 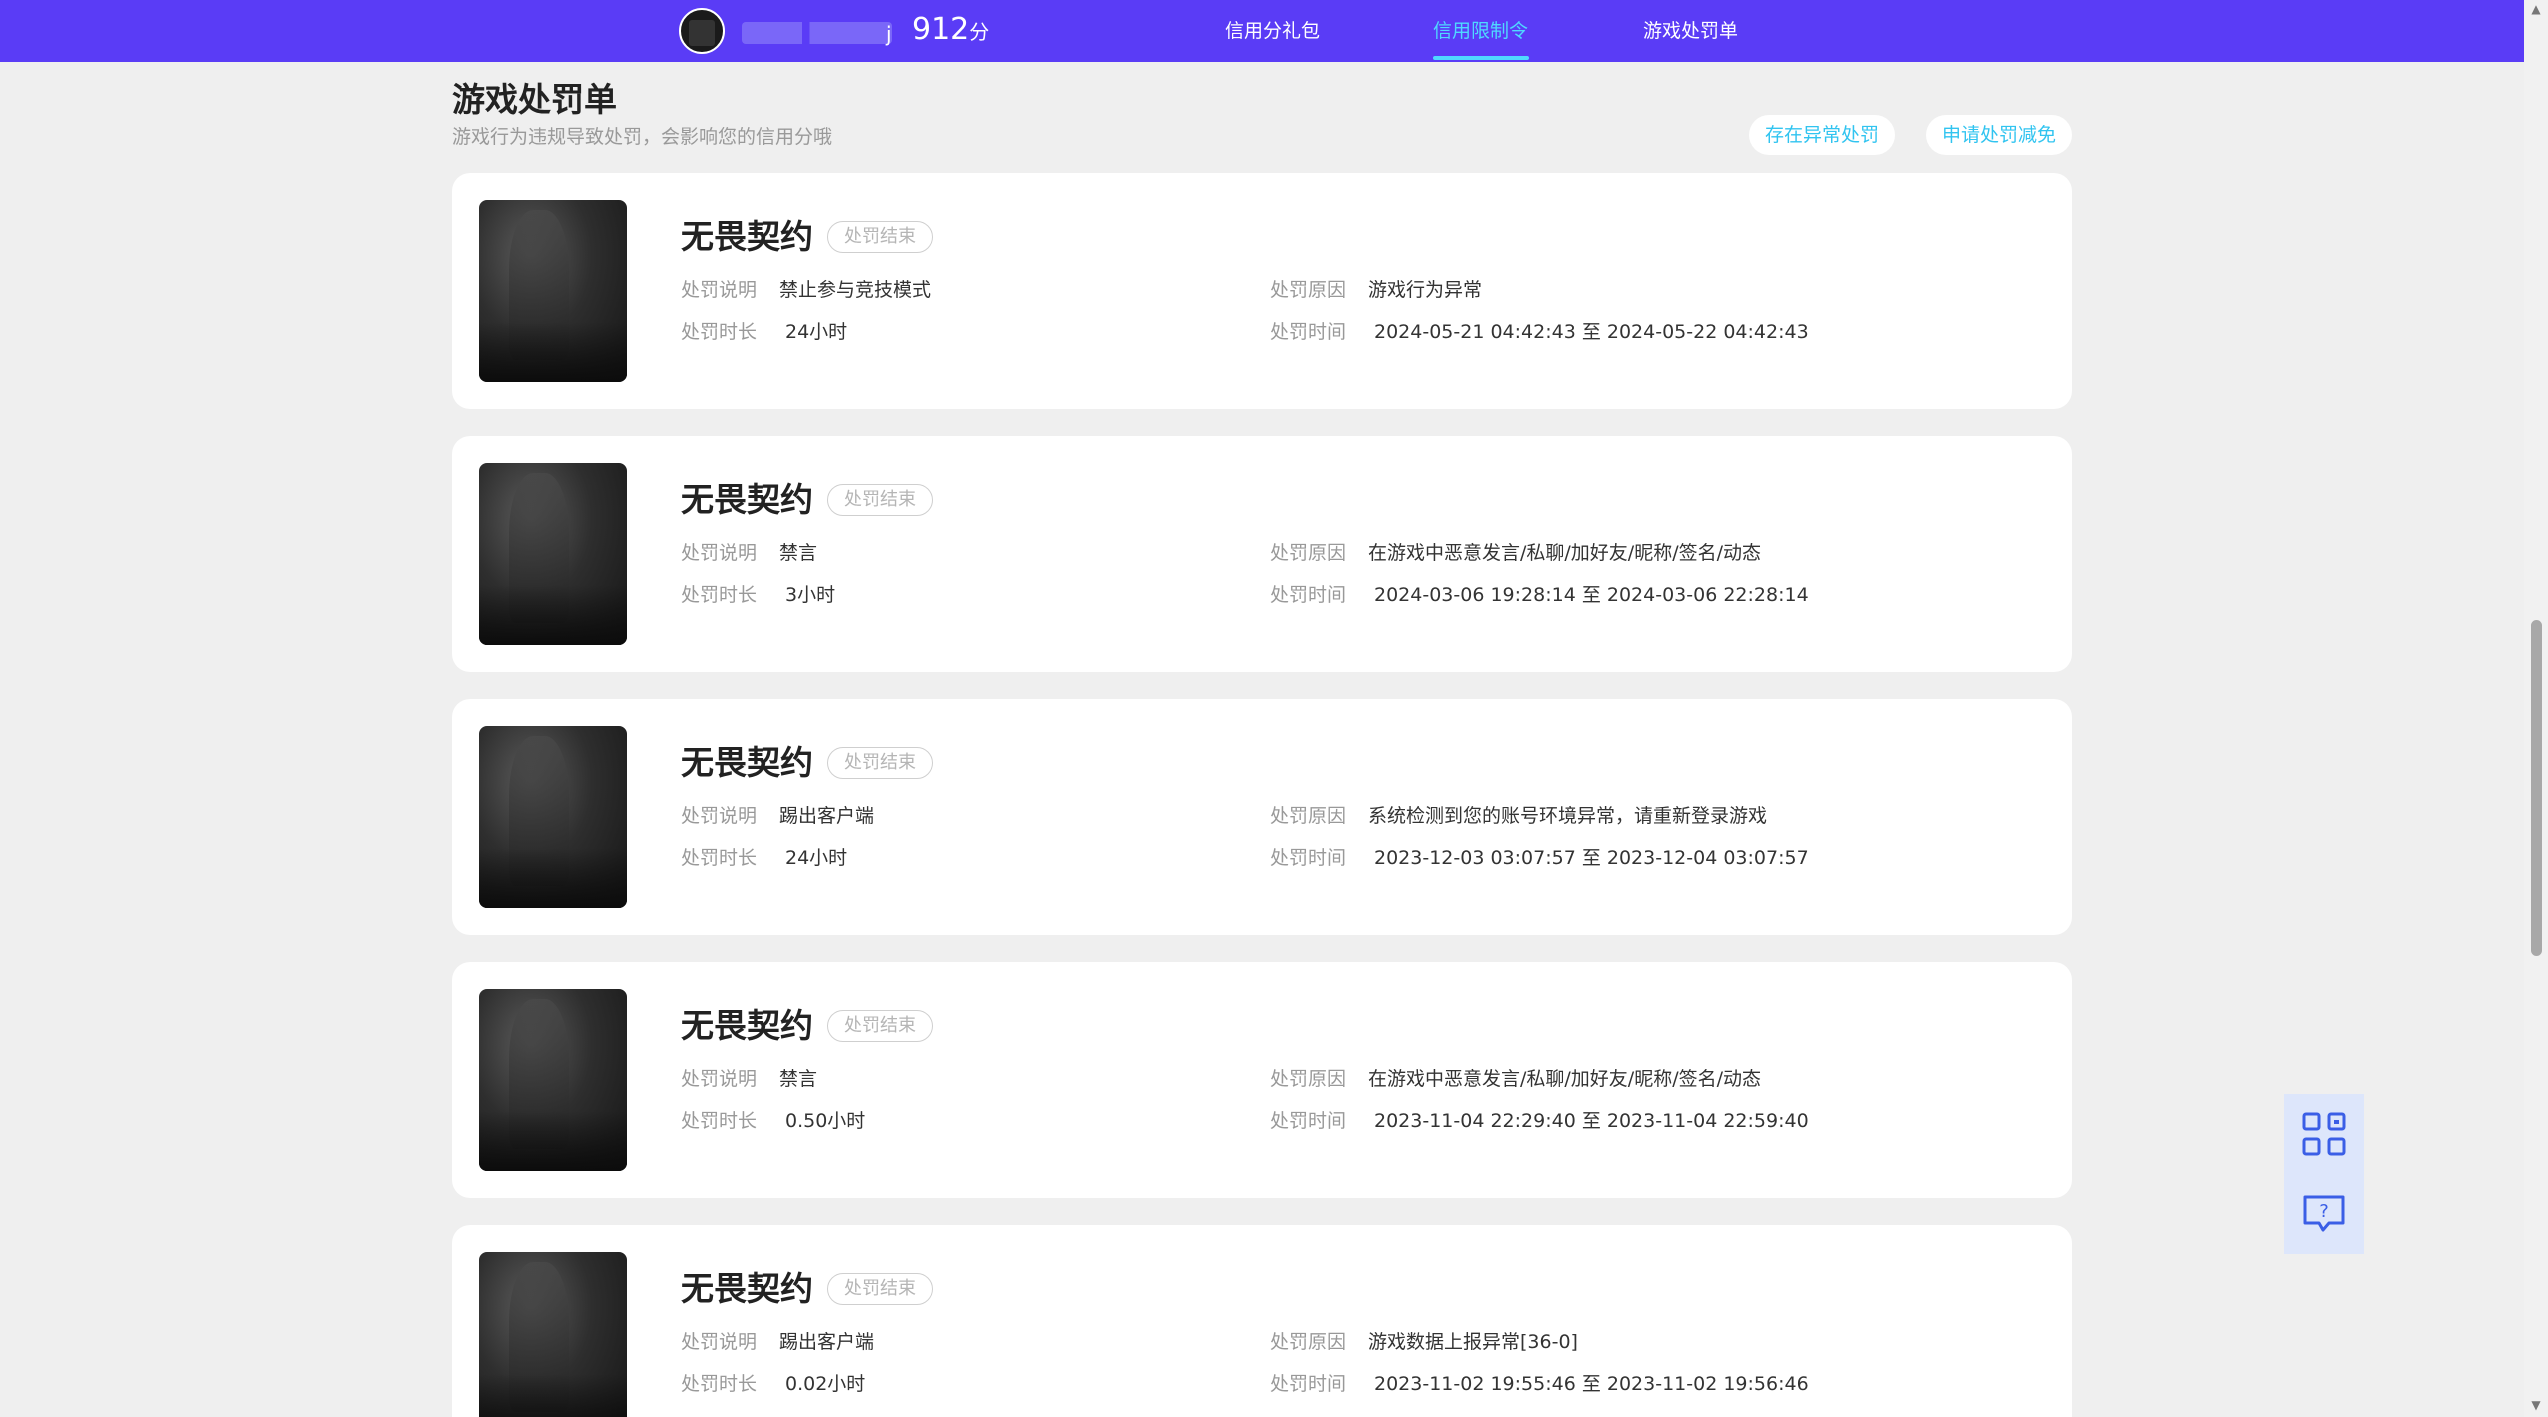 I want to click on reason-value: 游戏数据上报异常[36-0], so click(x=1473, y=1342).